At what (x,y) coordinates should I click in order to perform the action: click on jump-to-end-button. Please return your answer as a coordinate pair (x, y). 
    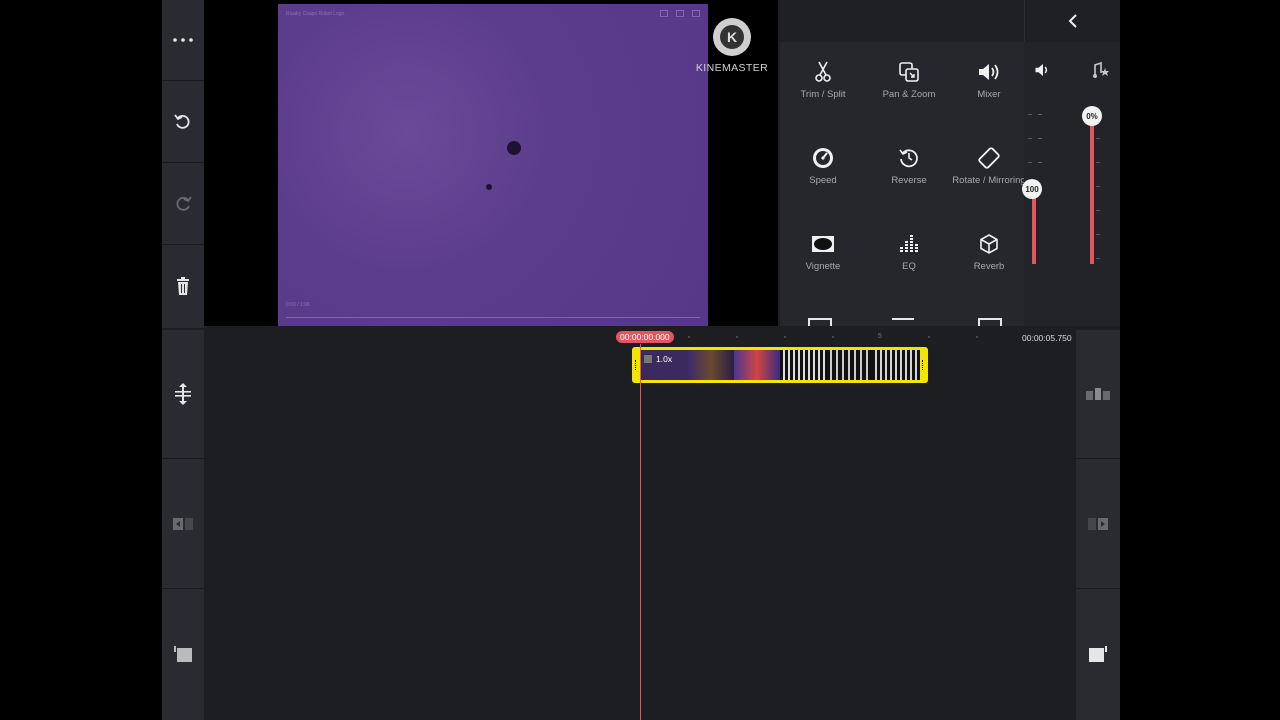
    Looking at the image, I should click on (1098, 524).